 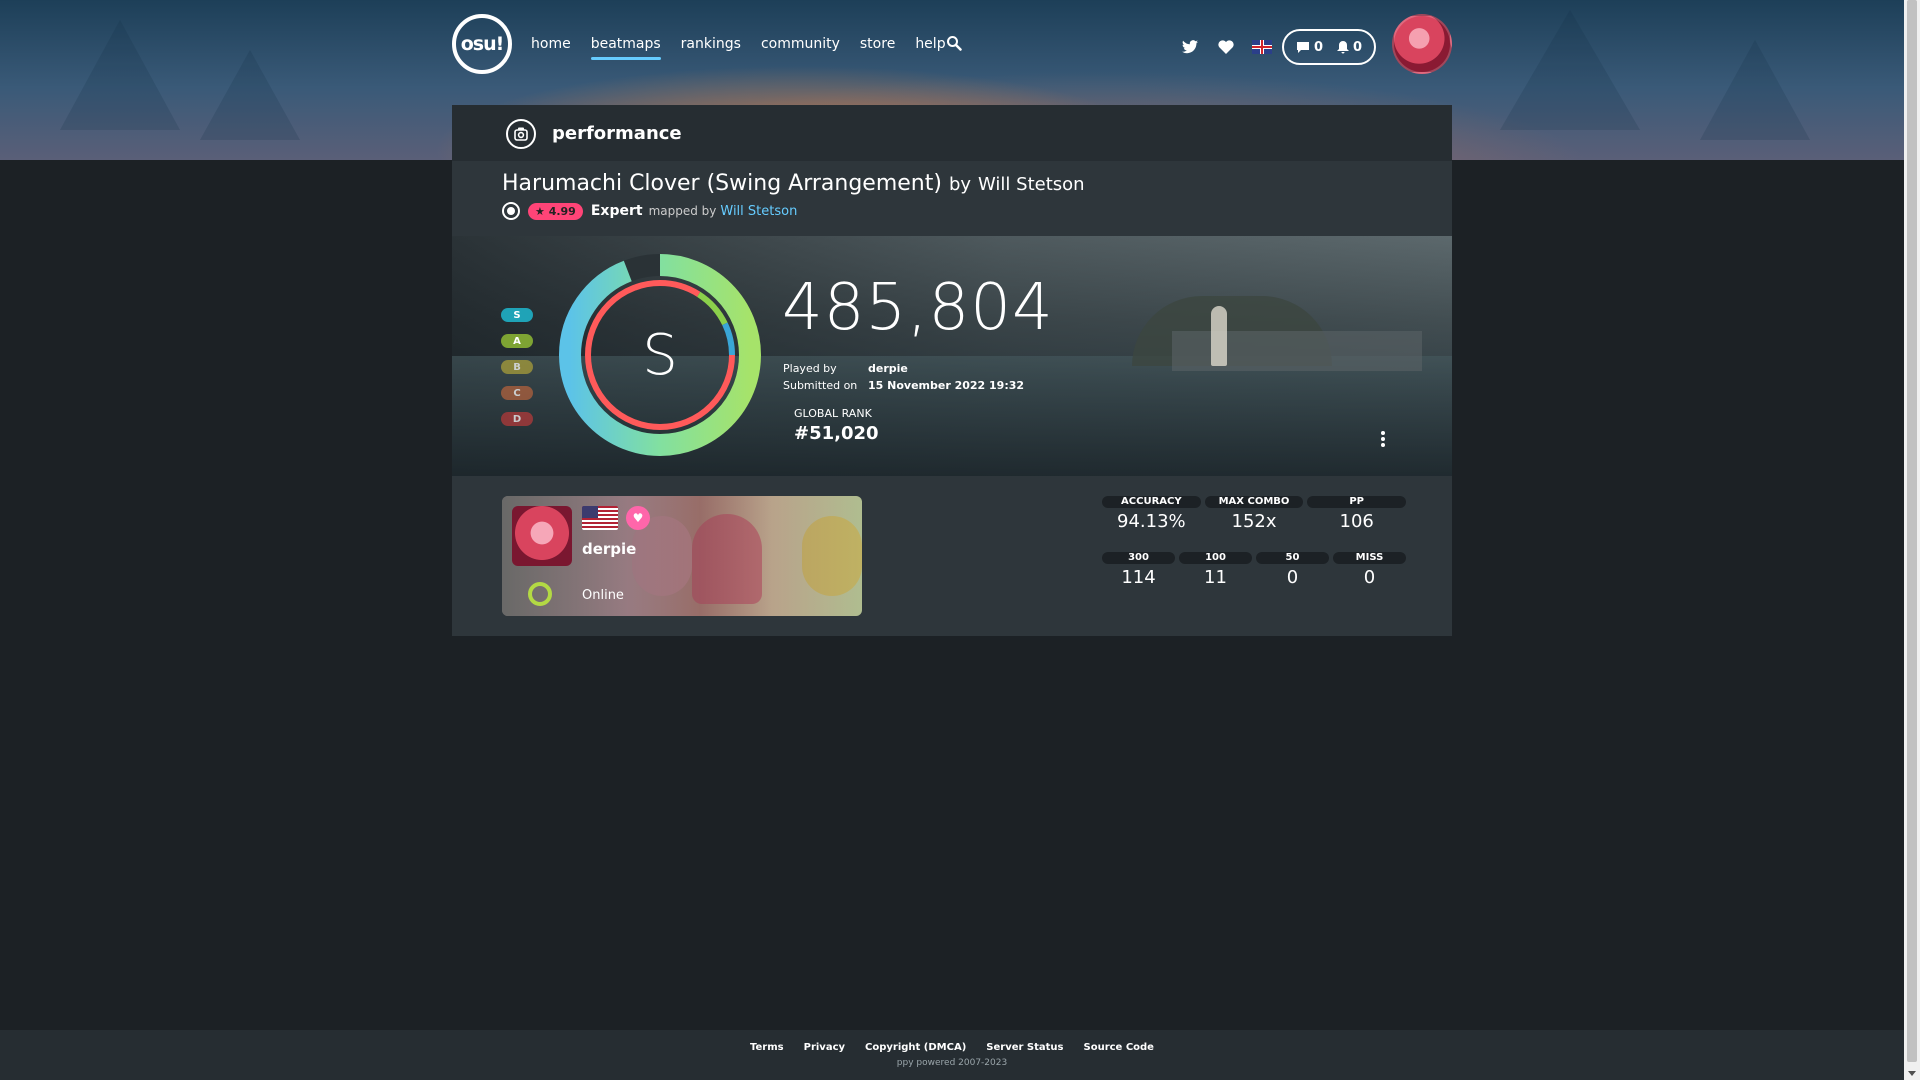 What do you see at coordinates (1254, 521) in the screenshot?
I see `stat-value: 152x` at bounding box center [1254, 521].